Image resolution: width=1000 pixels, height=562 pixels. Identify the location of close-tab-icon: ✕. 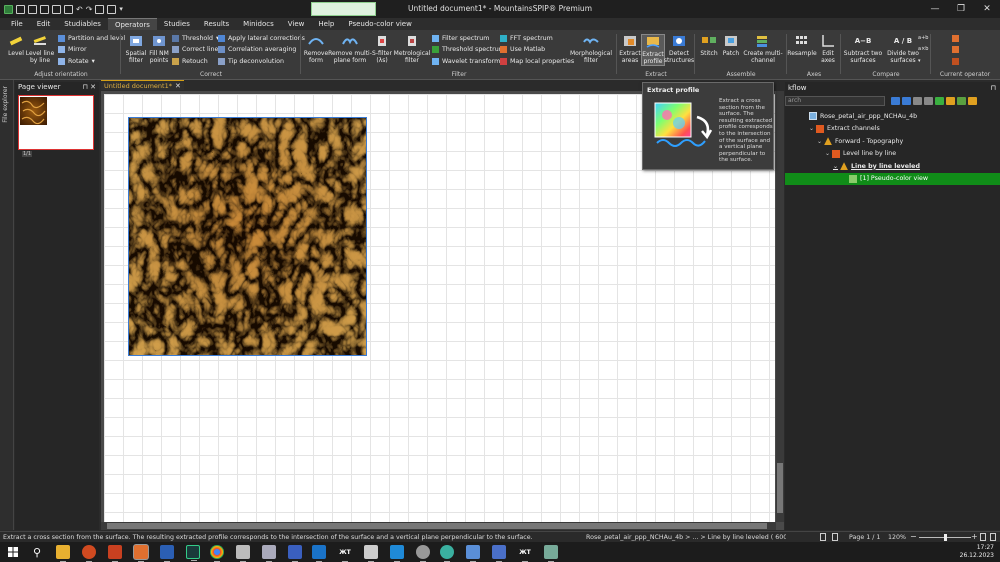
(178, 86).